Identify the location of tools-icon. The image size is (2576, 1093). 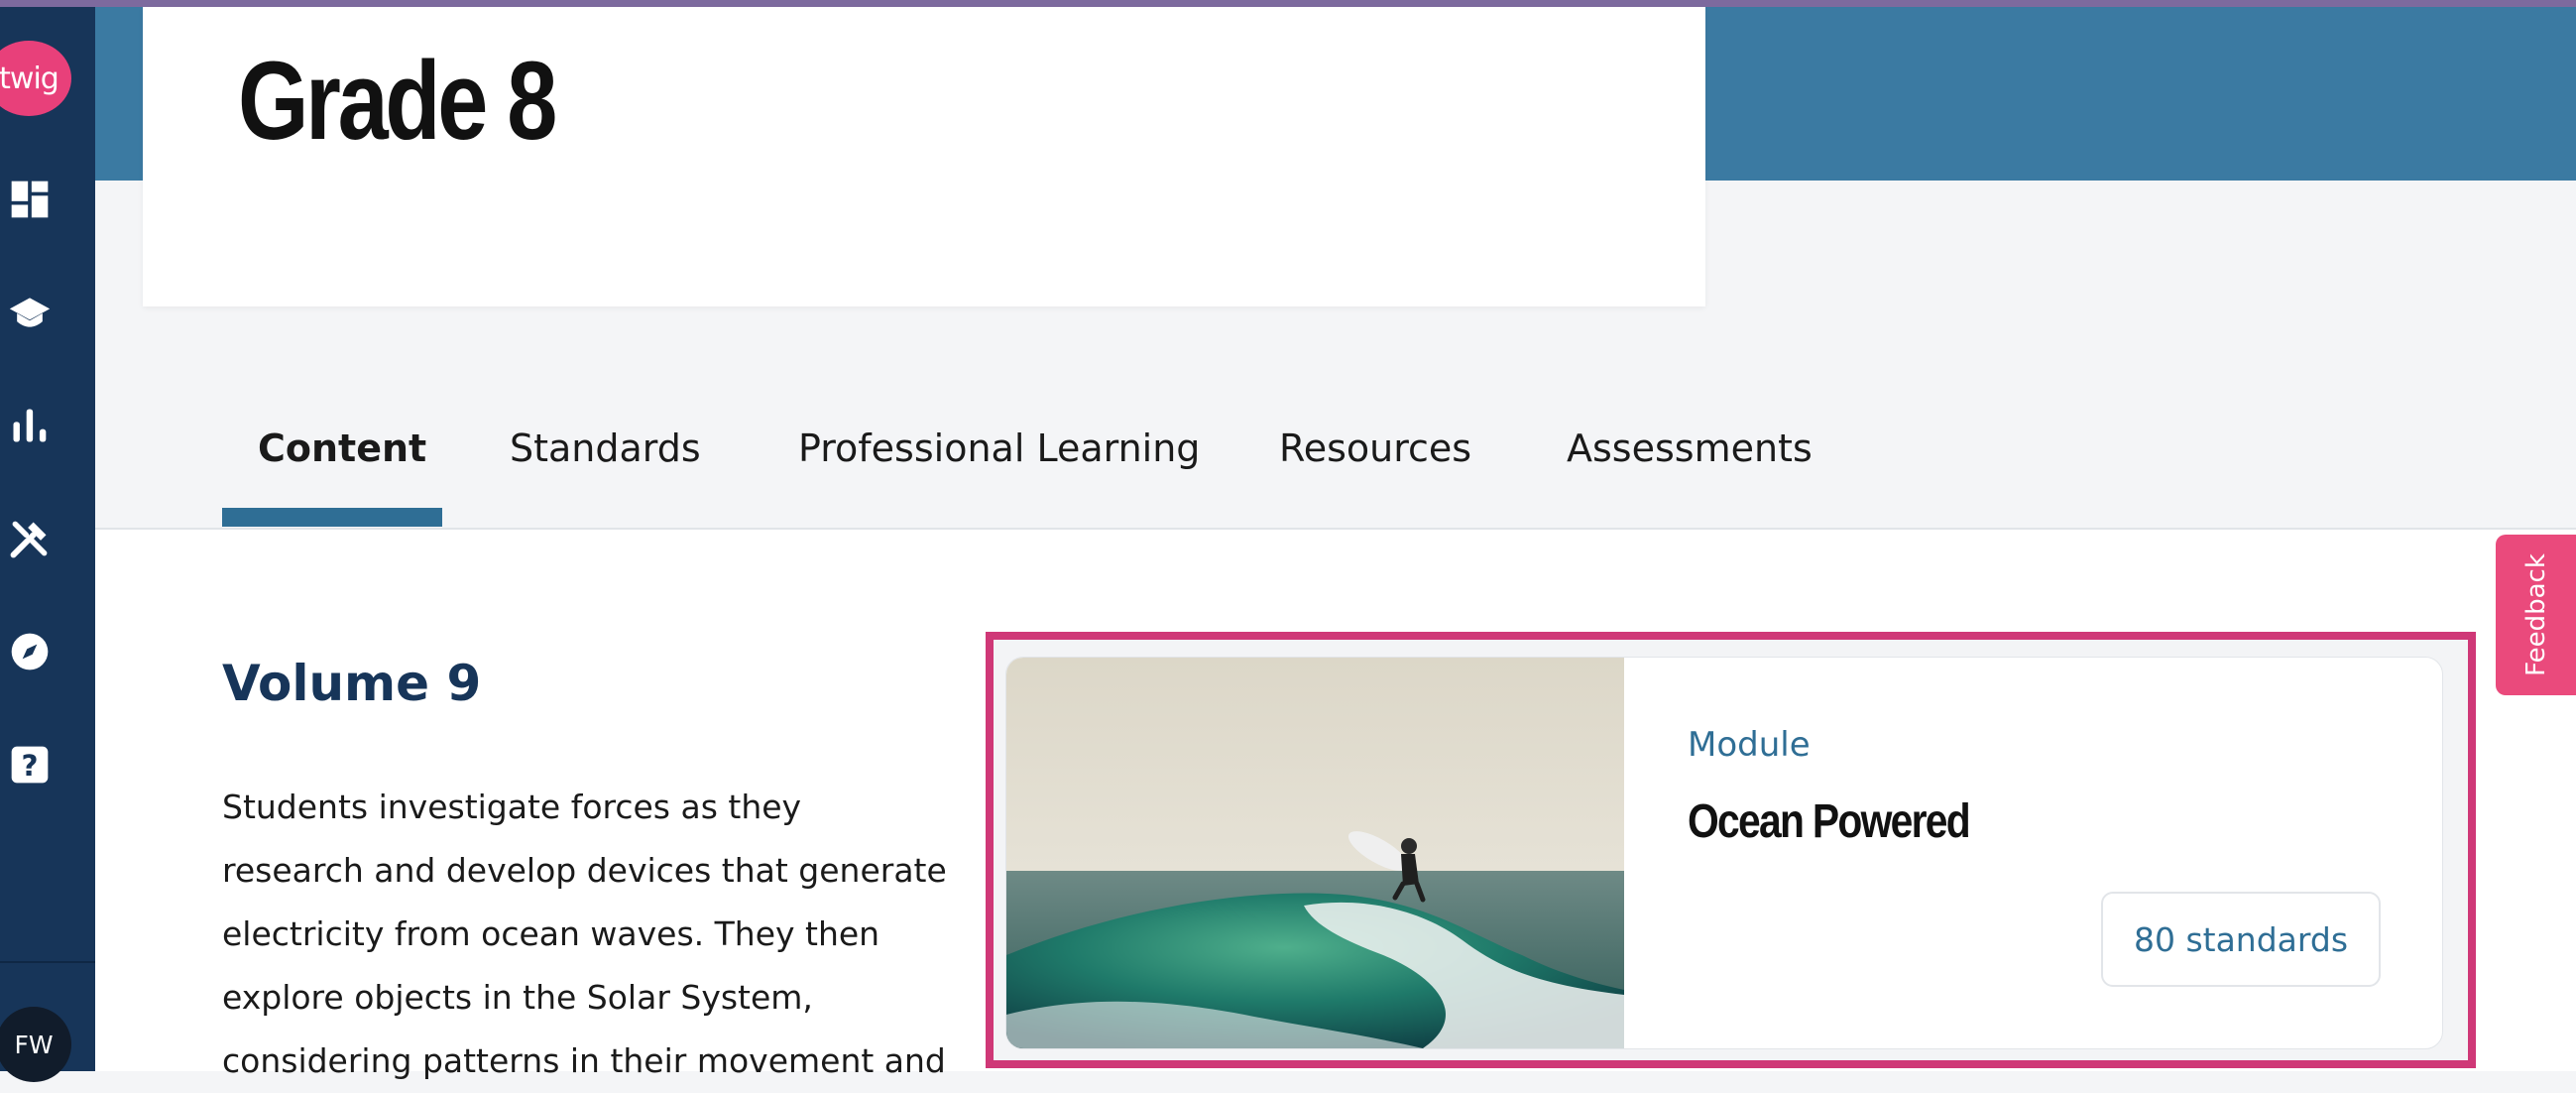
(30, 538).